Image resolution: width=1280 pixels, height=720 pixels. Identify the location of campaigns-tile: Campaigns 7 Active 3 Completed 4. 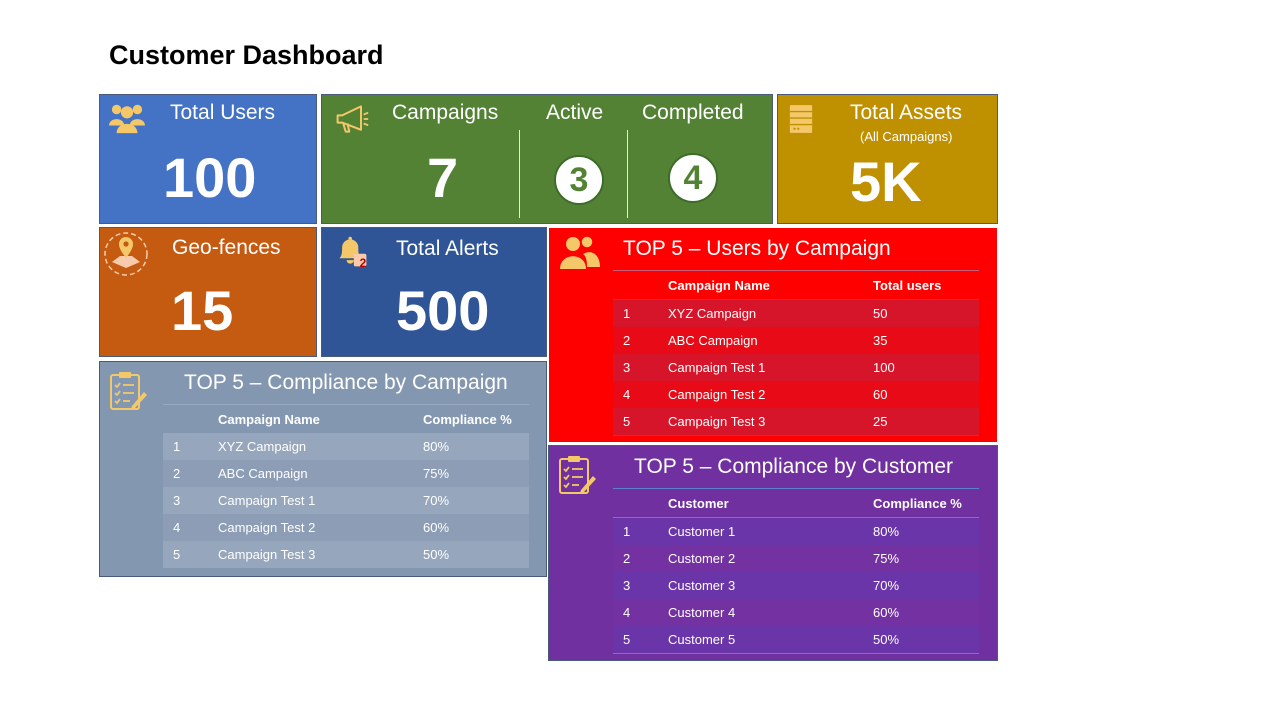
(547, 159).